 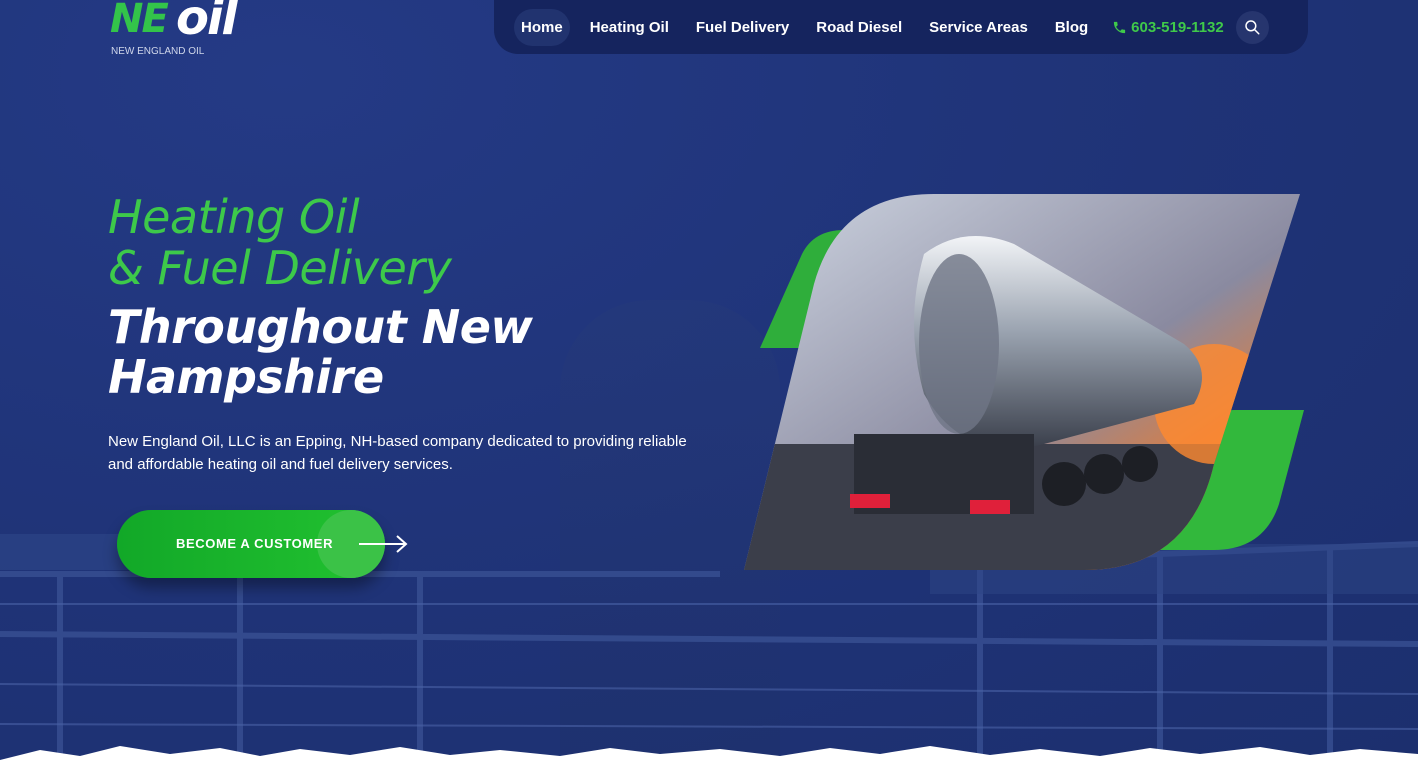 I want to click on phone-link: 603-519-1132, so click(x=1168, y=27).